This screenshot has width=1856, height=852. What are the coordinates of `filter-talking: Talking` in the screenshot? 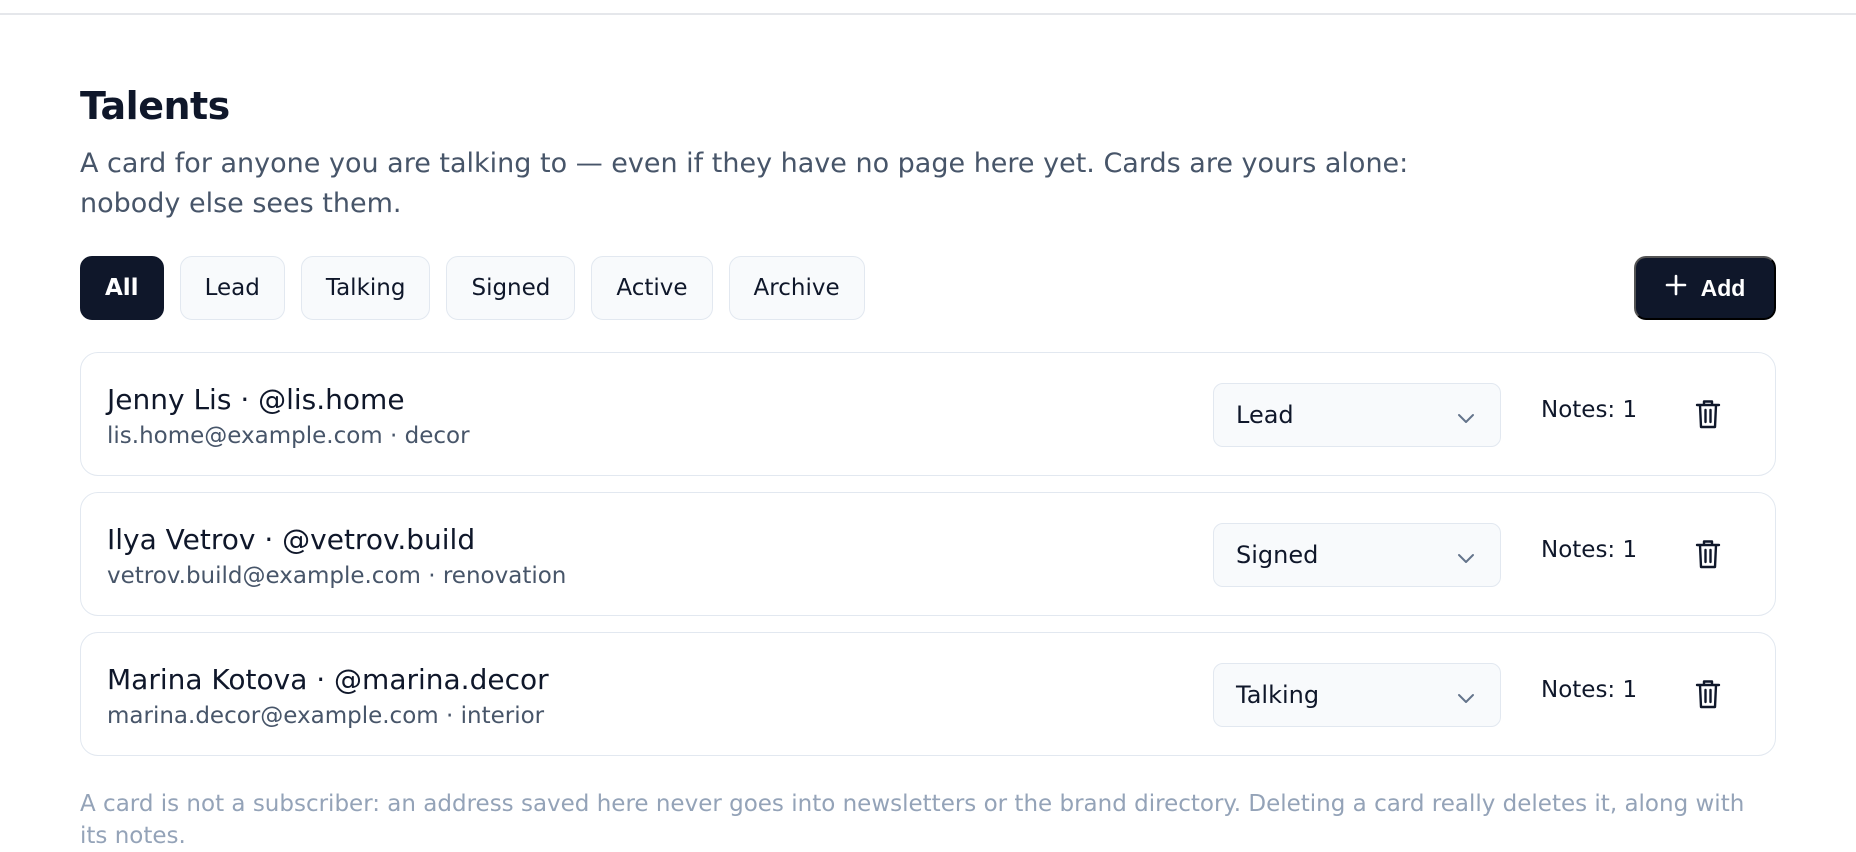 It's located at (365, 288).